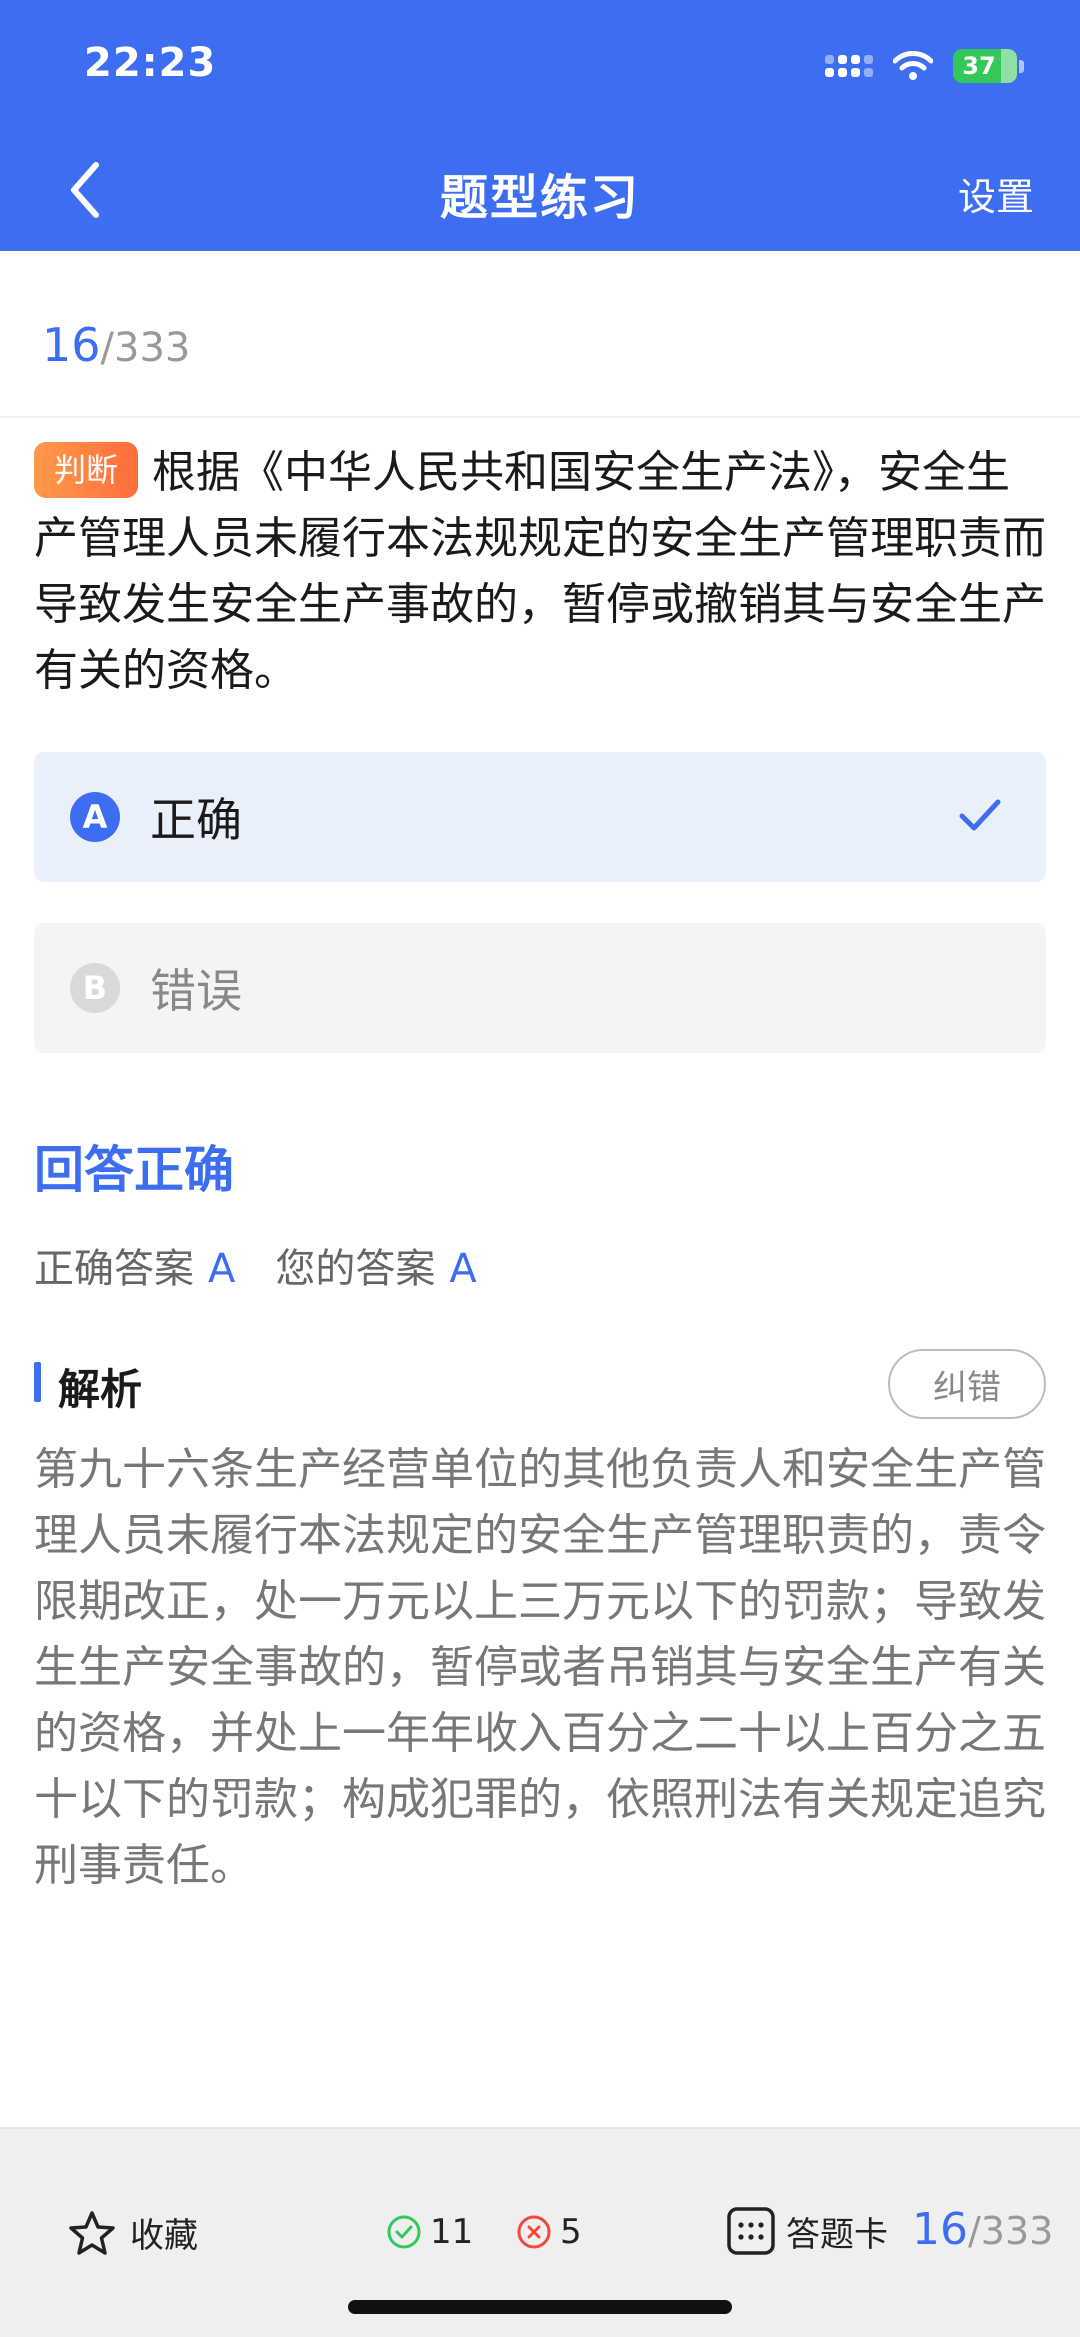 This screenshot has height=2337, width=1080. What do you see at coordinates (751, 2231) in the screenshot?
I see `grid-icon` at bounding box center [751, 2231].